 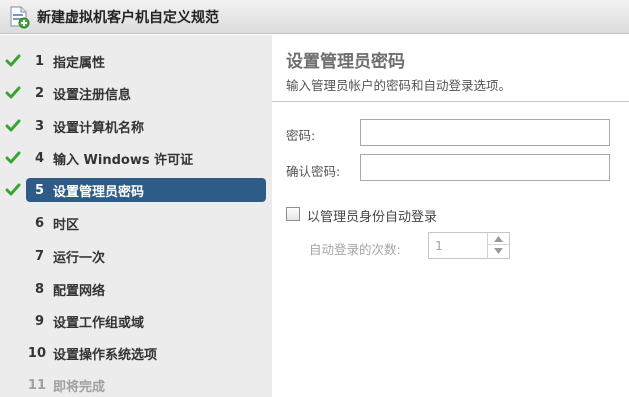 What do you see at coordinates (469, 245) in the screenshot?
I see `autologon-count-stepper: 1` at bounding box center [469, 245].